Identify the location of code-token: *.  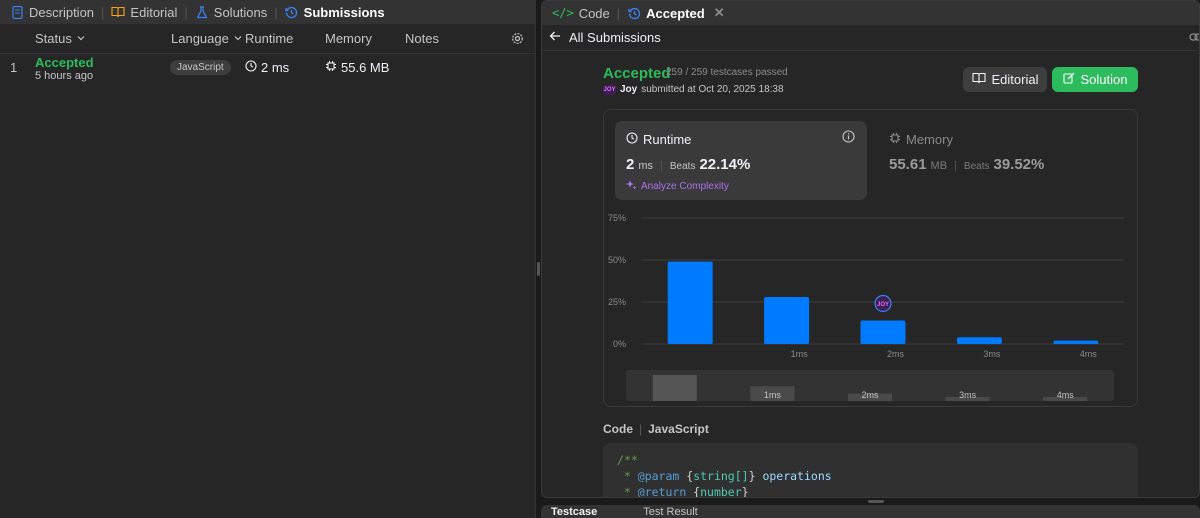
(627, 476).